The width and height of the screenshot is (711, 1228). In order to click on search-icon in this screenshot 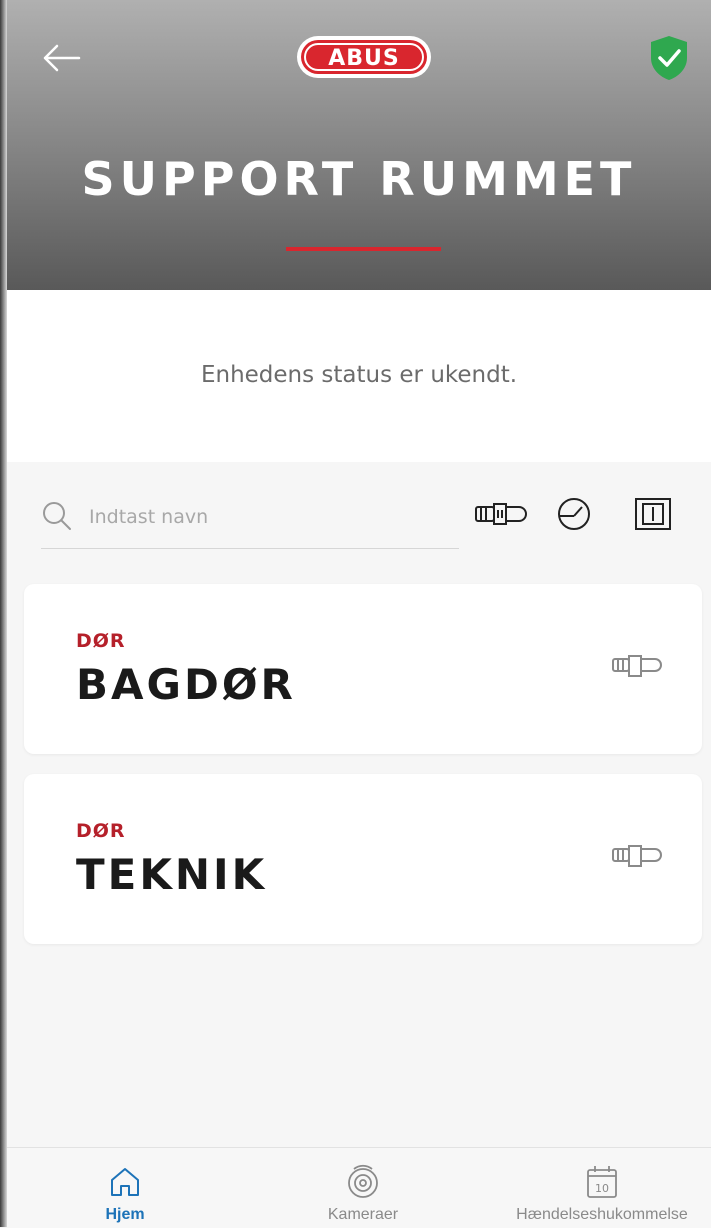, I will do `click(57, 516)`.